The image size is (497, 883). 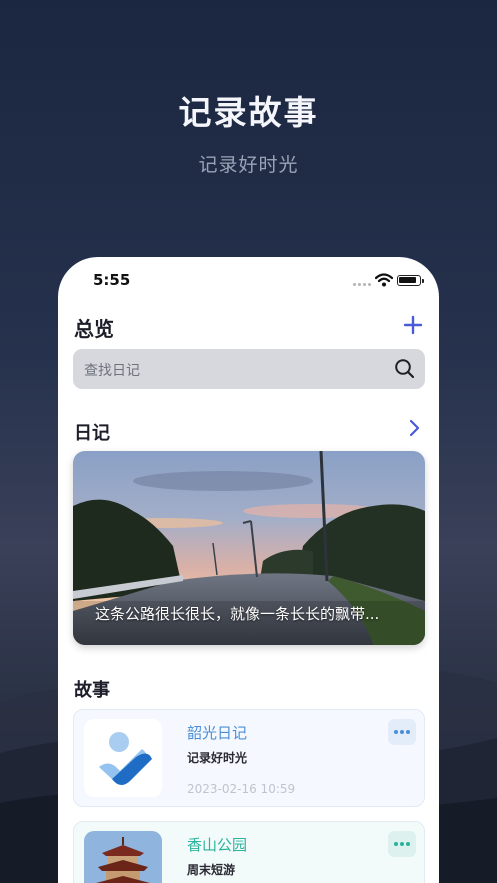 I want to click on promo-subtitle: 记录好时光, so click(x=248, y=165).